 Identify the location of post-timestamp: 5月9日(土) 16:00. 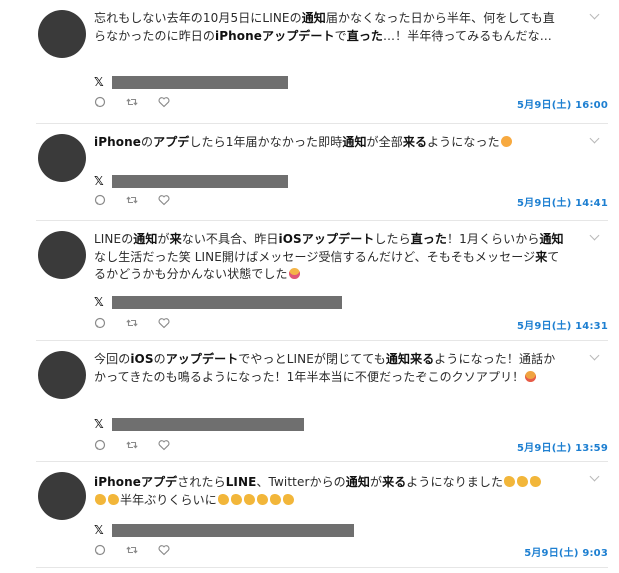
(562, 103).